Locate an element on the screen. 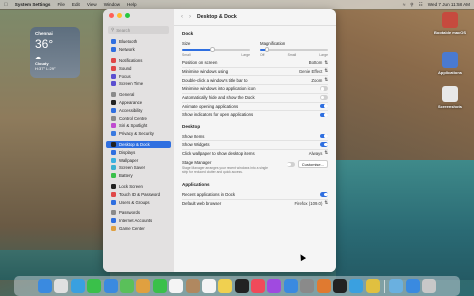 This screenshot has width=474, height=296. notes-icon is located at coordinates (225, 286).